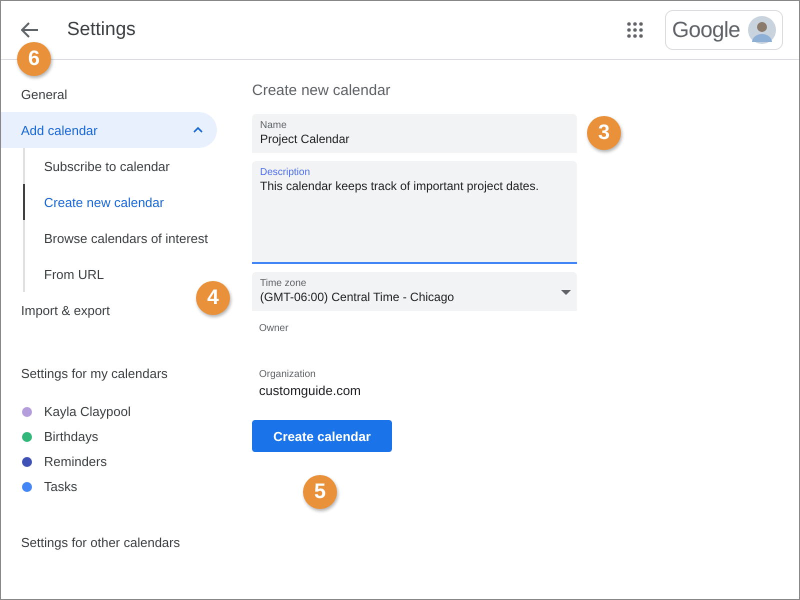 This screenshot has width=800, height=600. What do you see at coordinates (288, 374) in the screenshot?
I see `field-label: Organization` at bounding box center [288, 374].